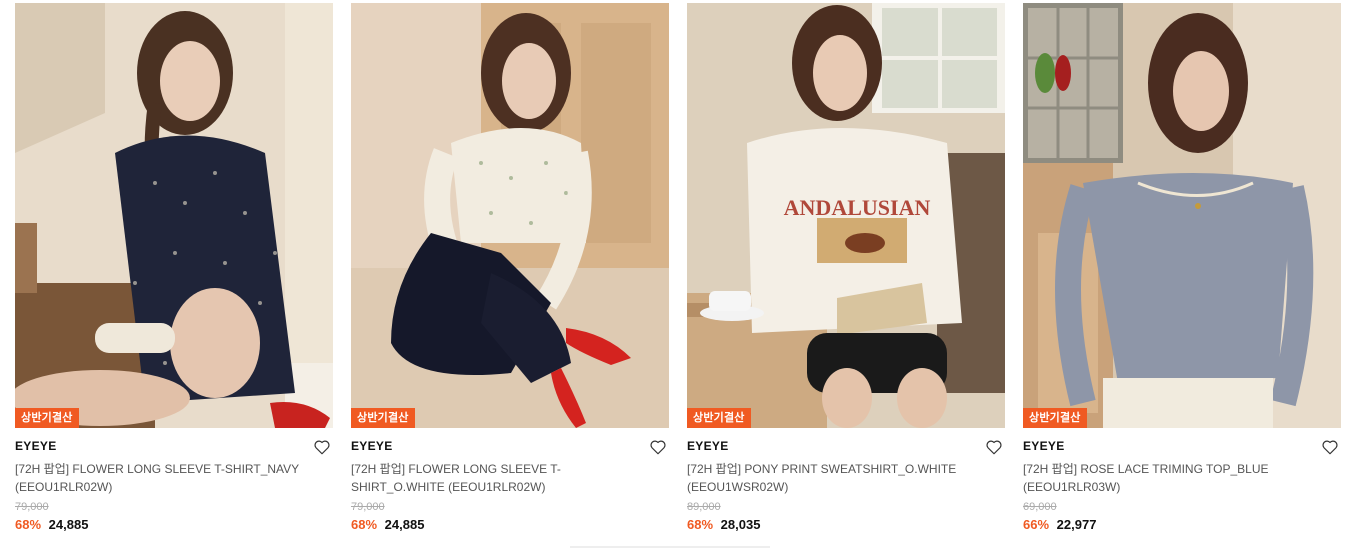 The height and width of the screenshot is (548, 1349). Describe the element at coordinates (857, 207) in the screenshot. I see `print-text: ANDALUSIAN` at that location.